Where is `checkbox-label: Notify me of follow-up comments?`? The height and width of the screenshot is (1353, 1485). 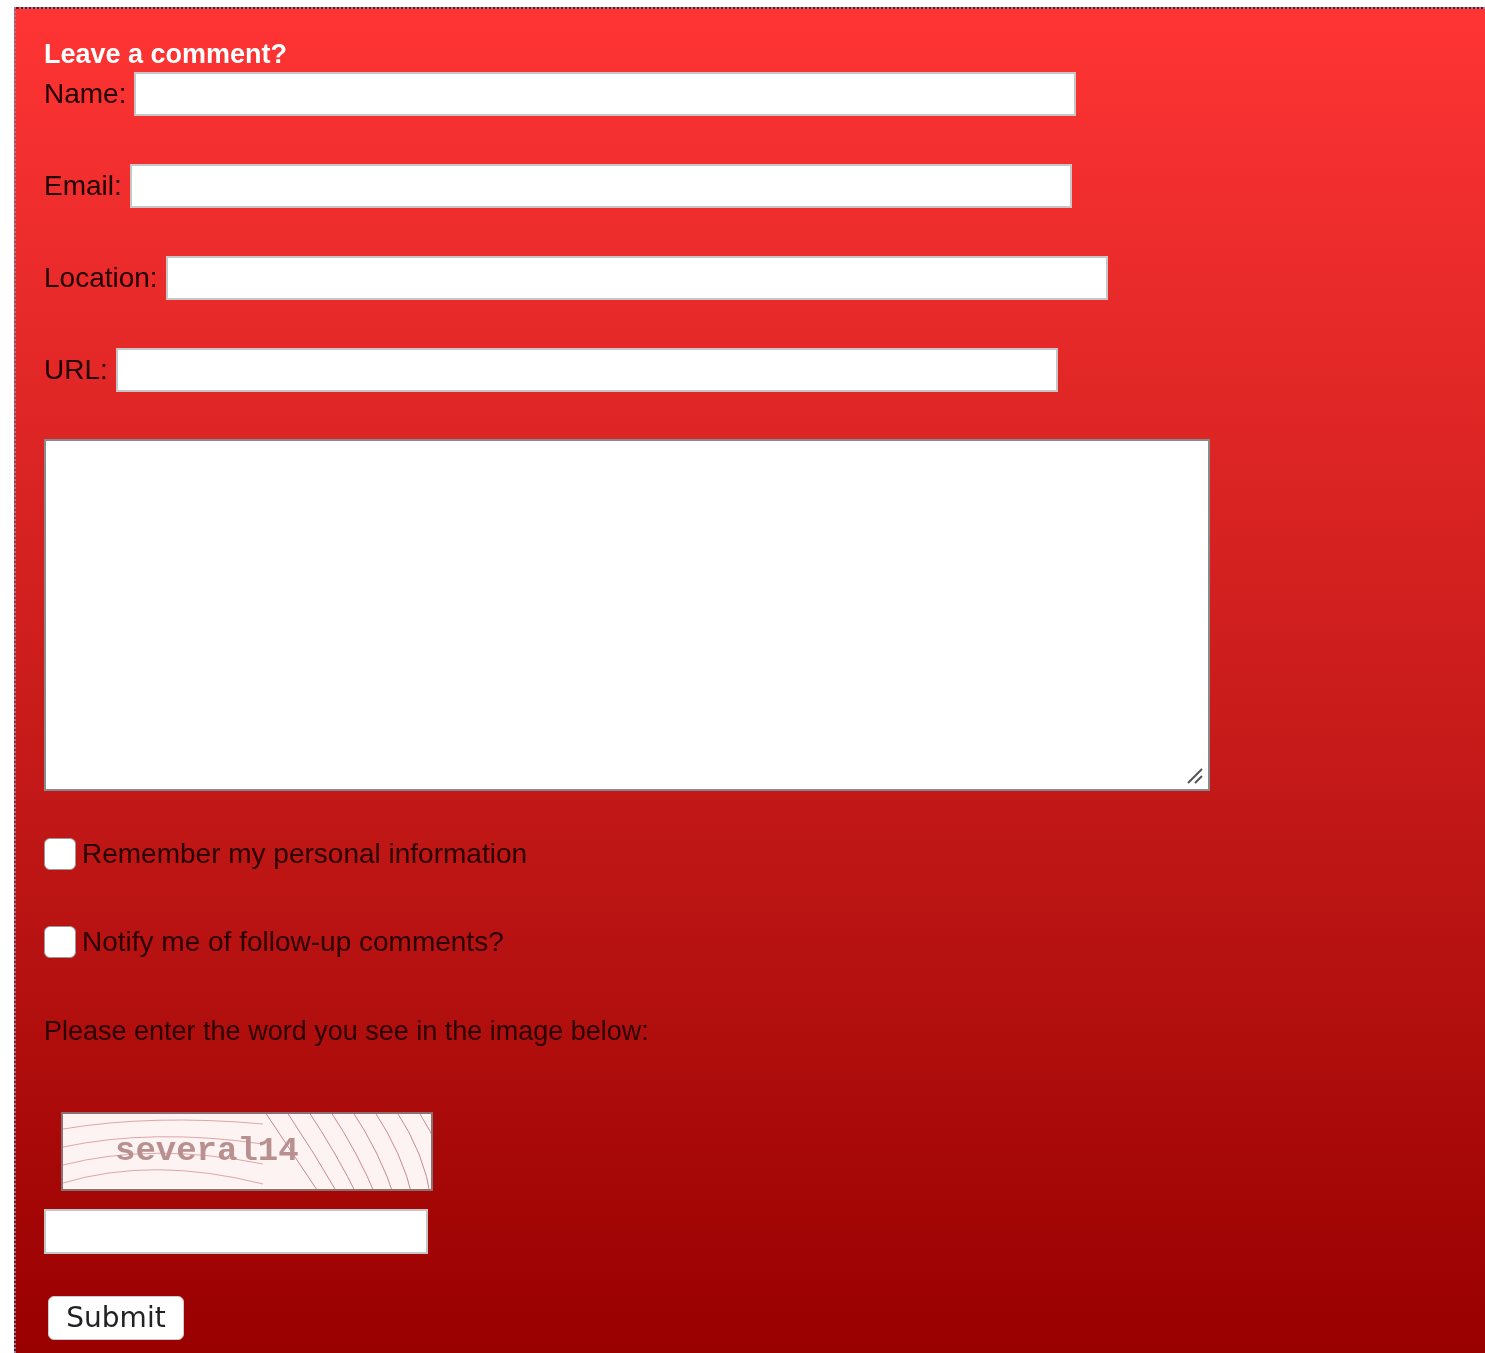 checkbox-label: Notify me of follow-up comments? is located at coordinates (293, 942).